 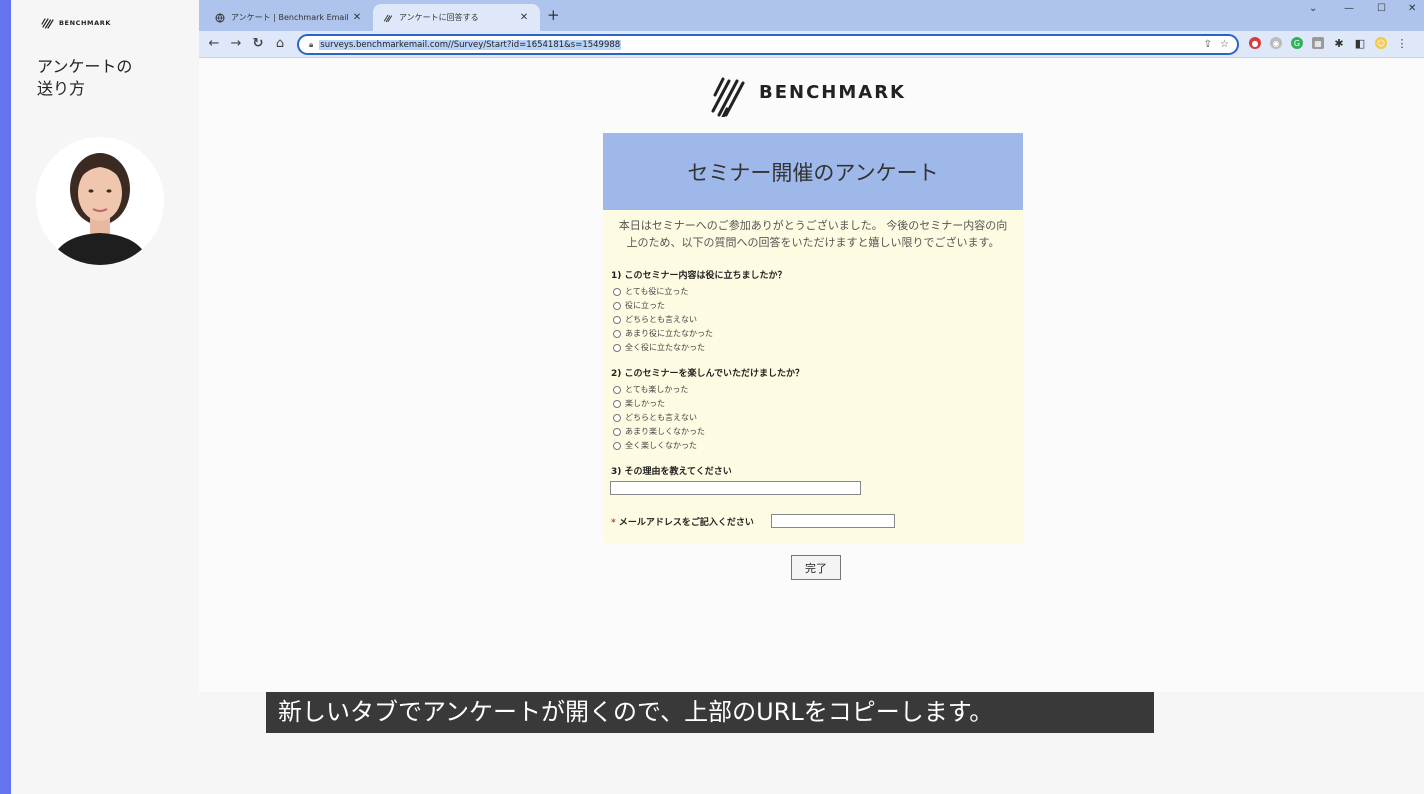 I want to click on omnibox-actions: ⇪ ☆, so click(x=1216, y=44).